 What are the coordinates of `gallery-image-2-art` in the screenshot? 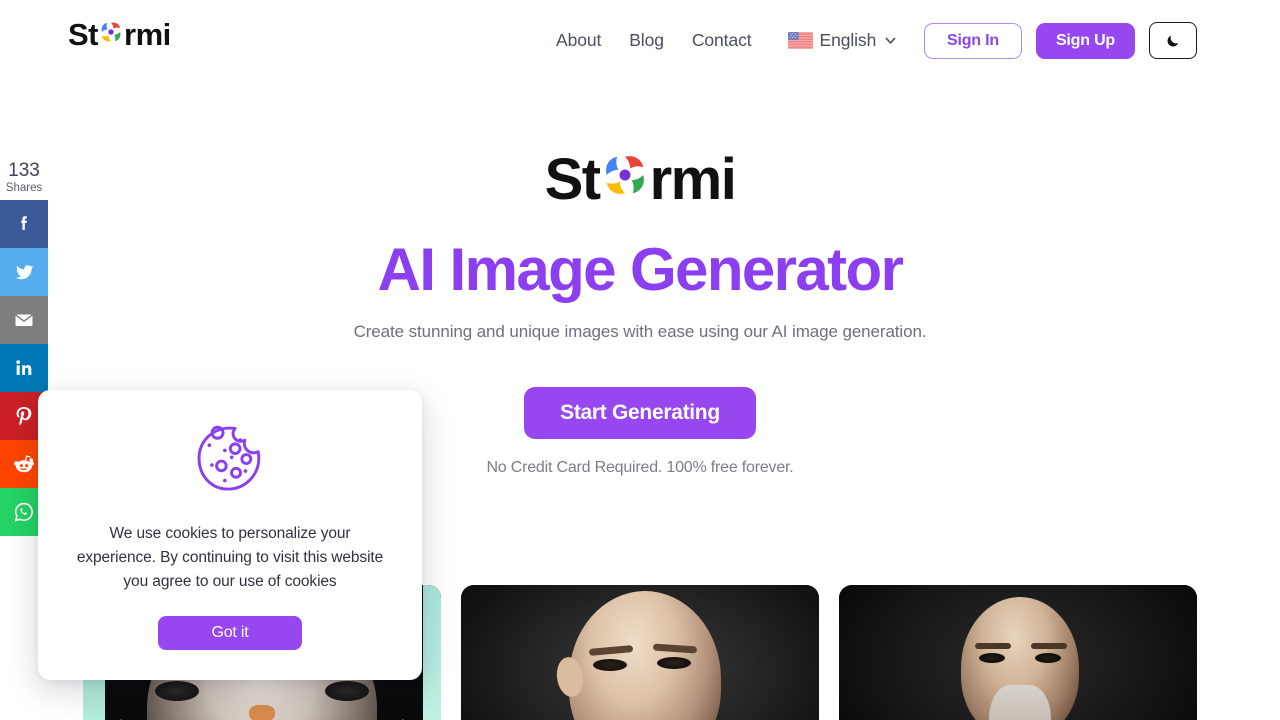 It's located at (640, 652).